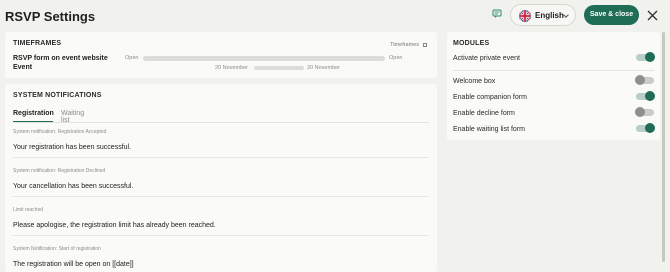  What do you see at coordinates (486, 58) in the screenshot?
I see `module-label: Activate private event` at bounding box center [486, 58].